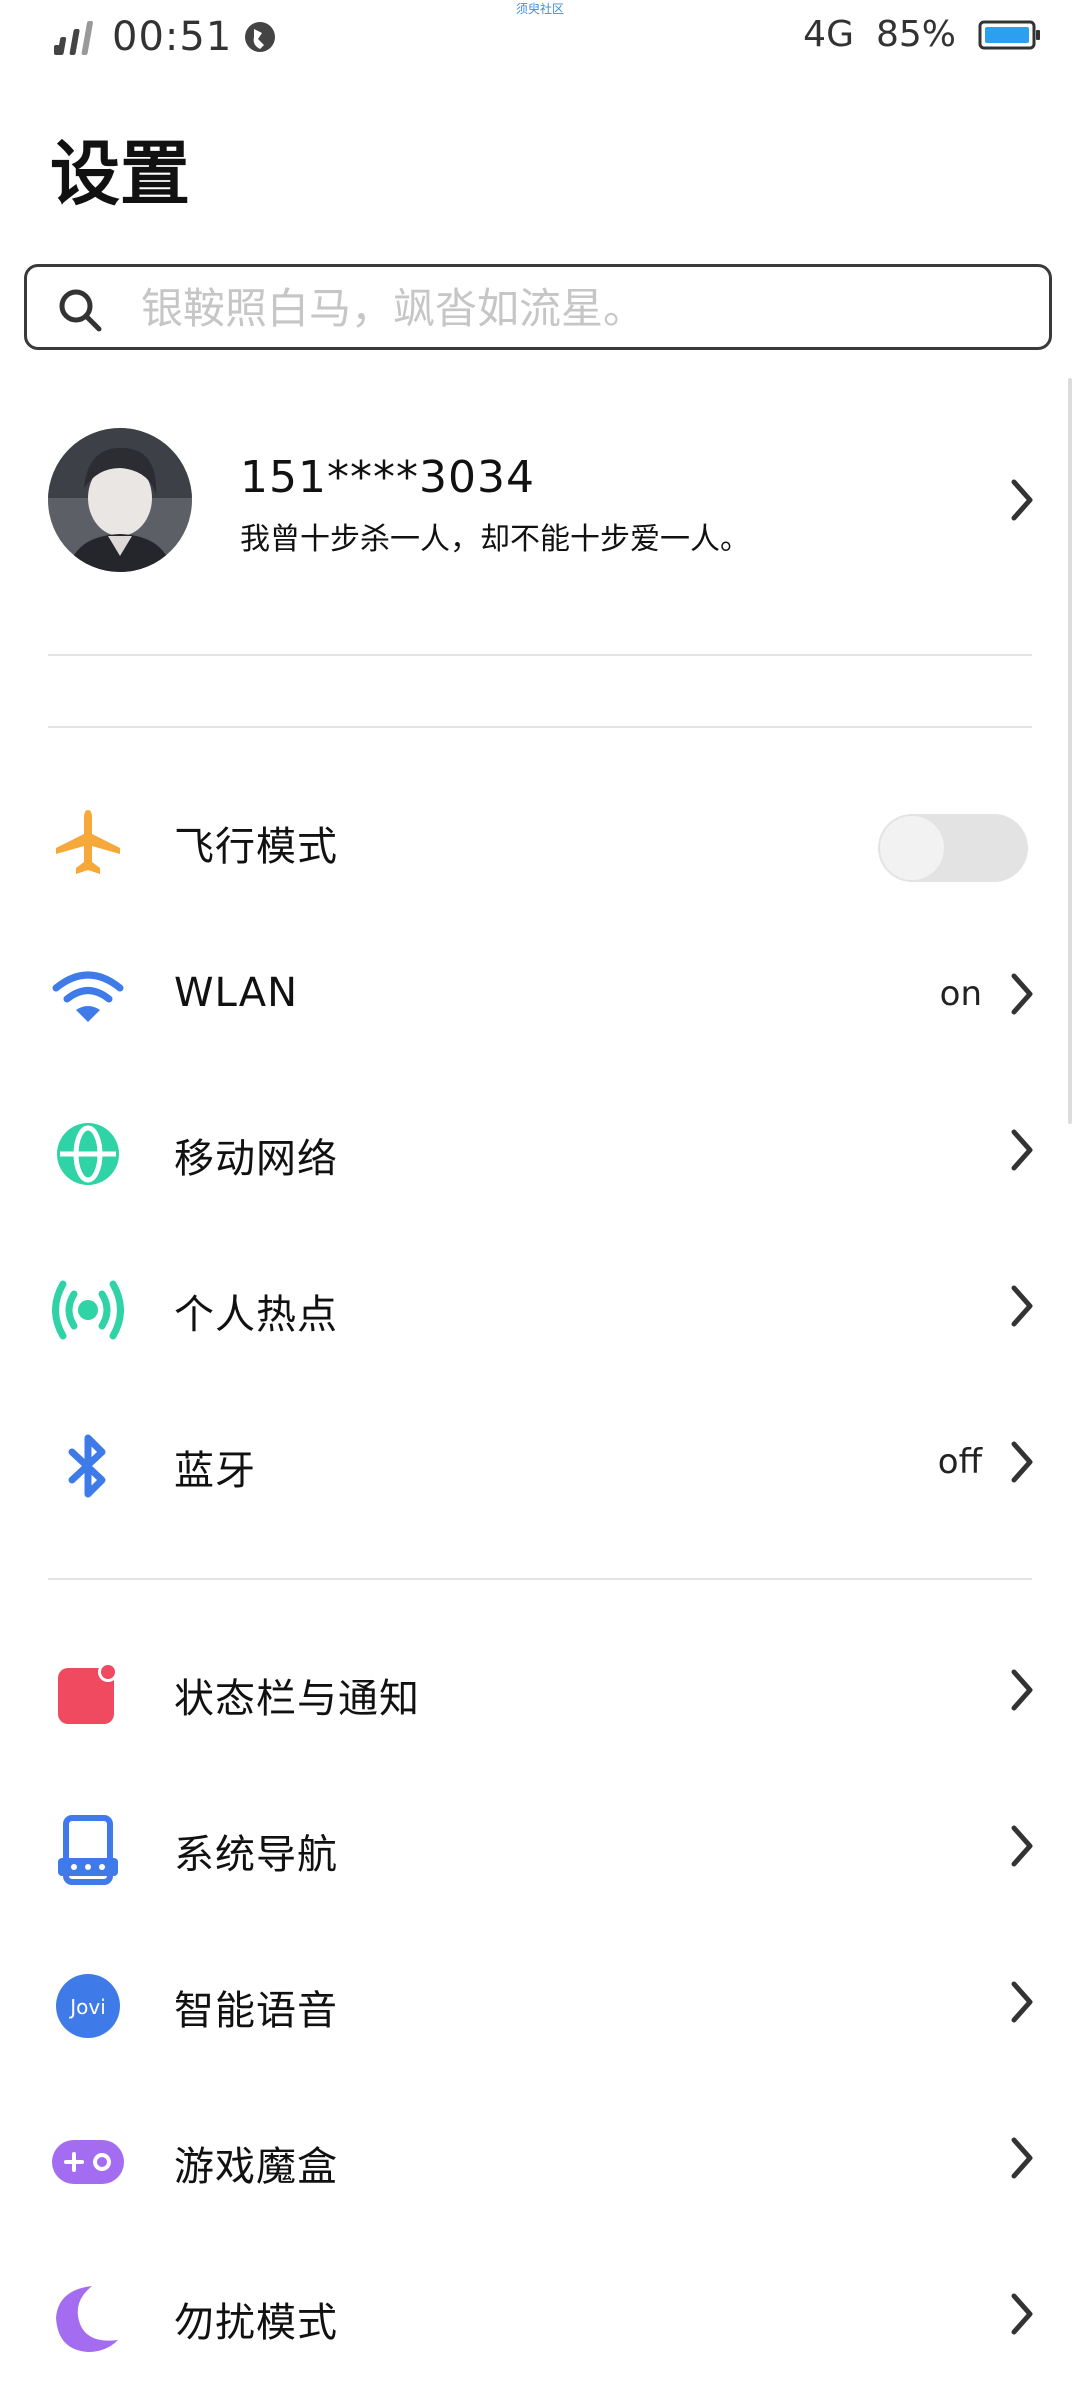 Image resolution: width=1080 pixels, height=2396 pixels. I want to click on setting-label: 蓝牙, so click(215, 1471).